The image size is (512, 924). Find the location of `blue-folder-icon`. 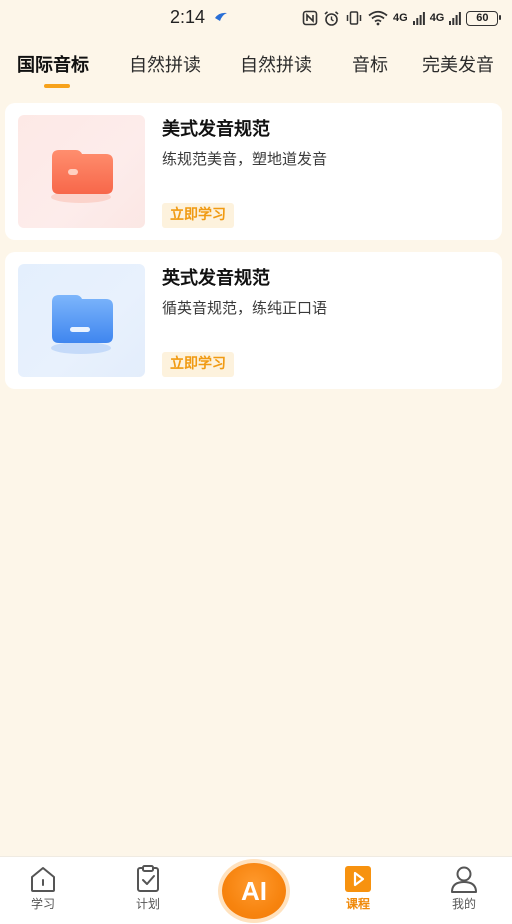

blue-folder-icon is located at coordinates (82, 324).